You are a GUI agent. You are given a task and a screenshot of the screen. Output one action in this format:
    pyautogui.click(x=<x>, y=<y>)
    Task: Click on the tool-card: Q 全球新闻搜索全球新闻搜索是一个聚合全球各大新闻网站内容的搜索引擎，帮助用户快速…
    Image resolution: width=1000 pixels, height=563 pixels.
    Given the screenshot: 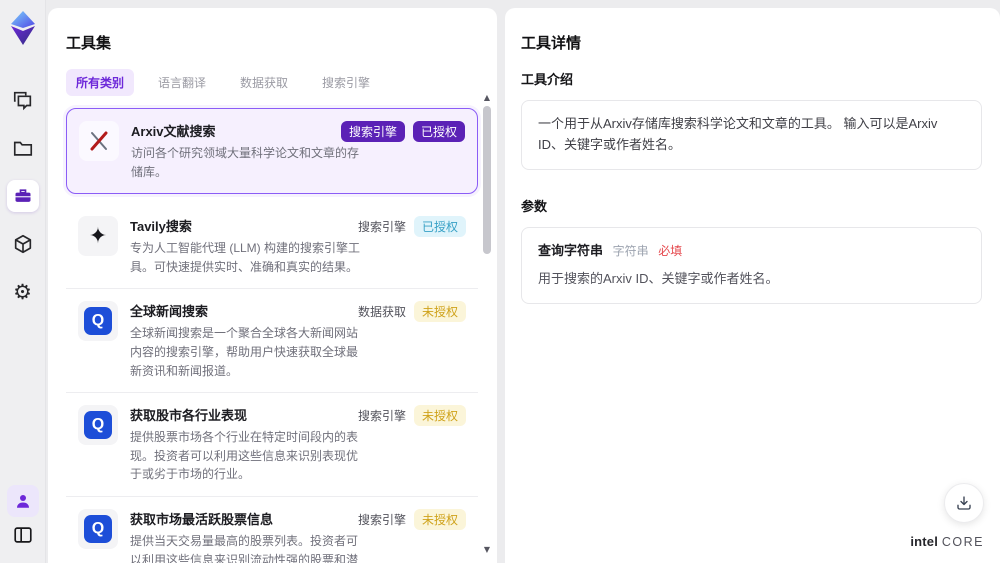 What is the action you would take?
    pyautogui.click(x=272, y=341)
    